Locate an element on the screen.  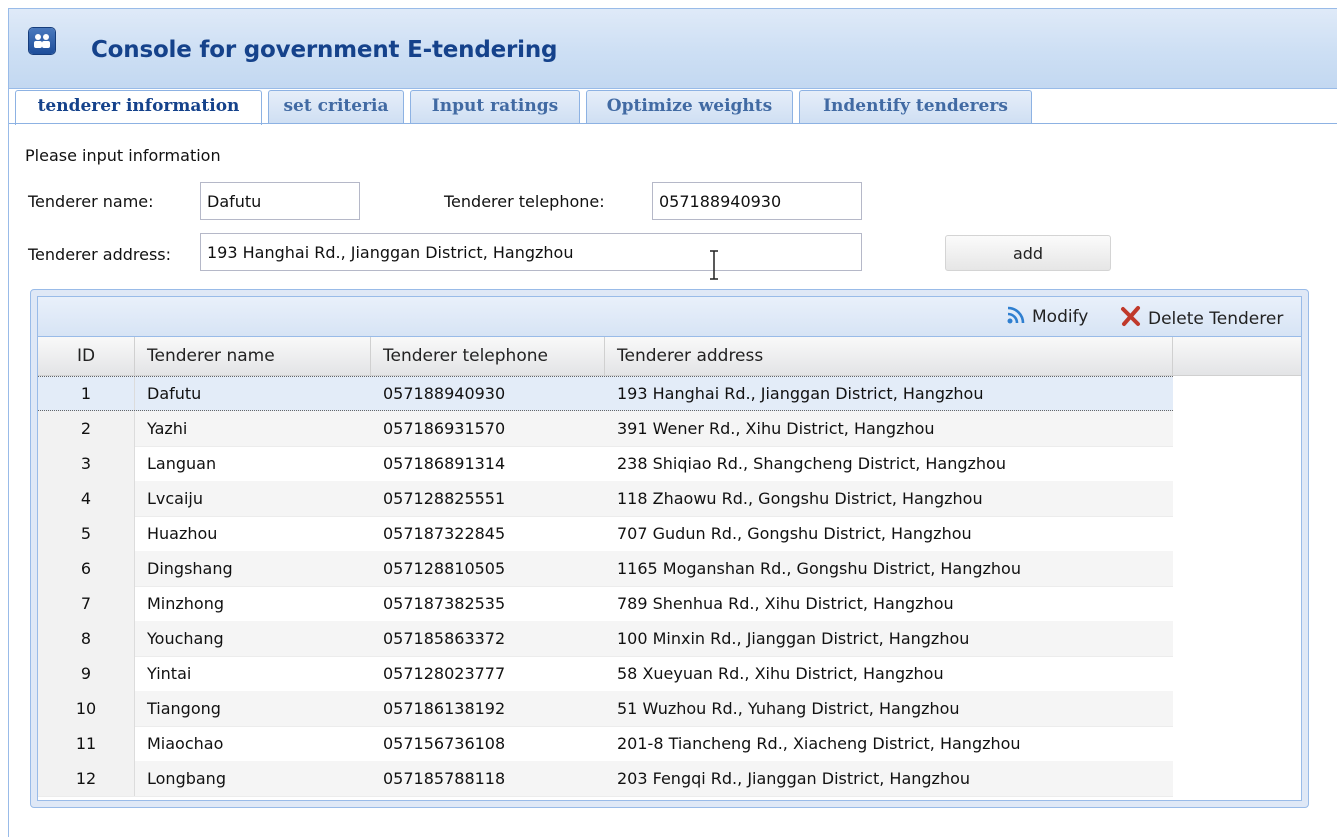
text-cursor-icon is located at coordinates (714, 267).